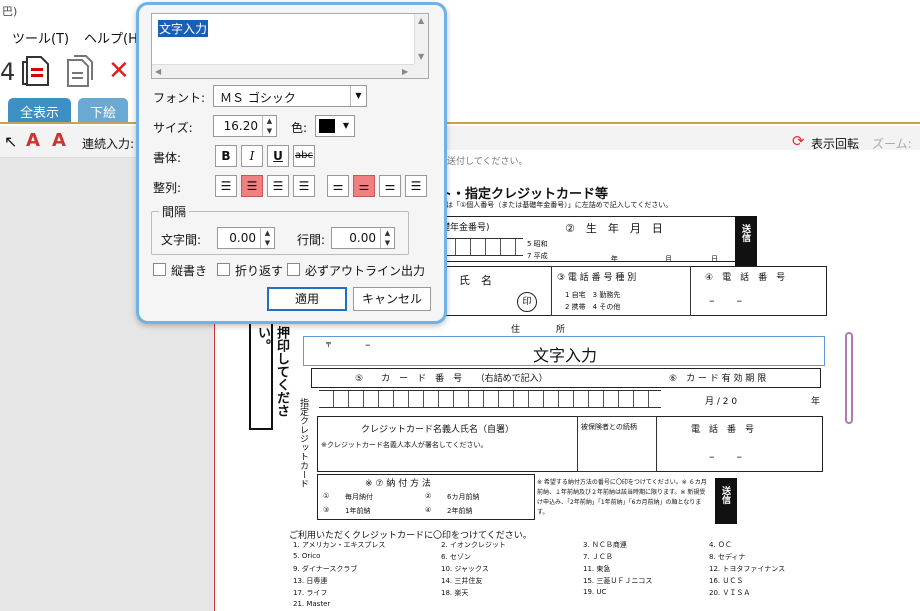  What do you see at coordinates (223, 269) in the screenshot?
I see `wrap-checkbox` at bounding box center [223, 269].